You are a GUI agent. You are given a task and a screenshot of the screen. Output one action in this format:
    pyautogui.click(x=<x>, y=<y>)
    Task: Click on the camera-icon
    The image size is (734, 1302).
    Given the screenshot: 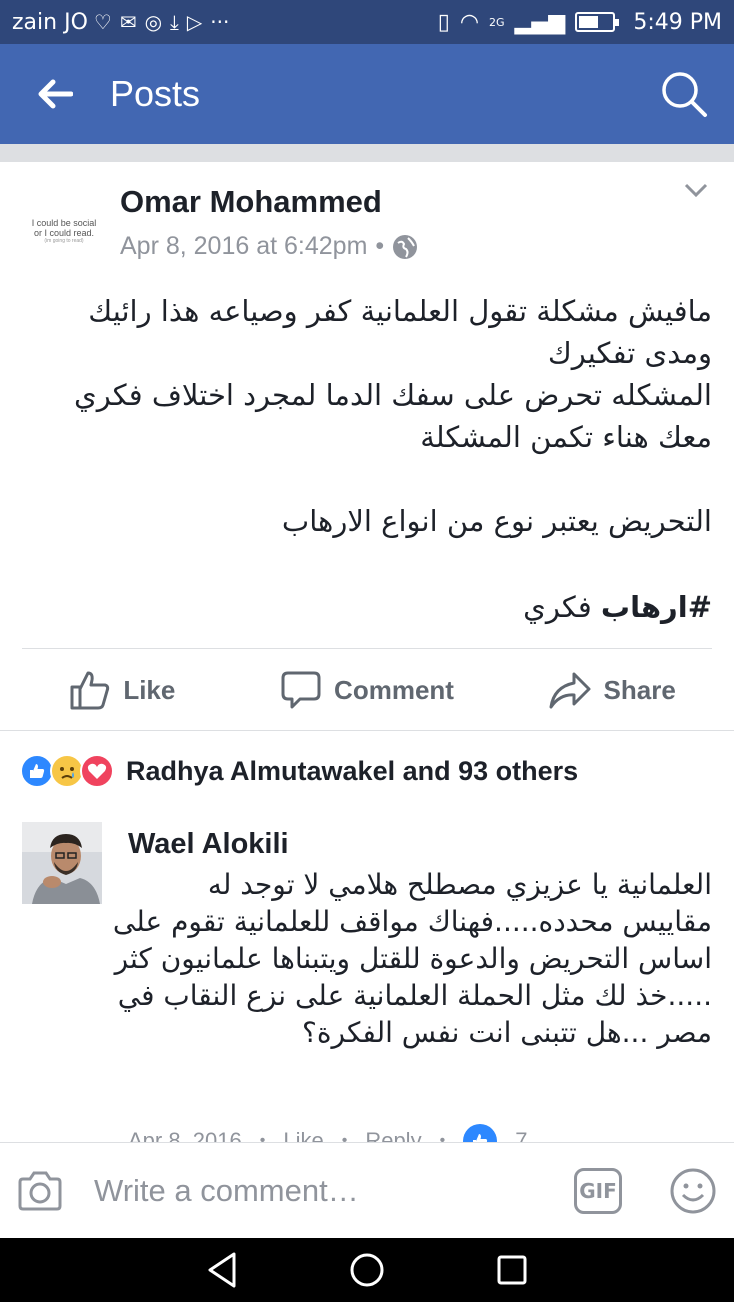 What is the action you would take?
    pyautogui.click(x=40, y=1190)
    